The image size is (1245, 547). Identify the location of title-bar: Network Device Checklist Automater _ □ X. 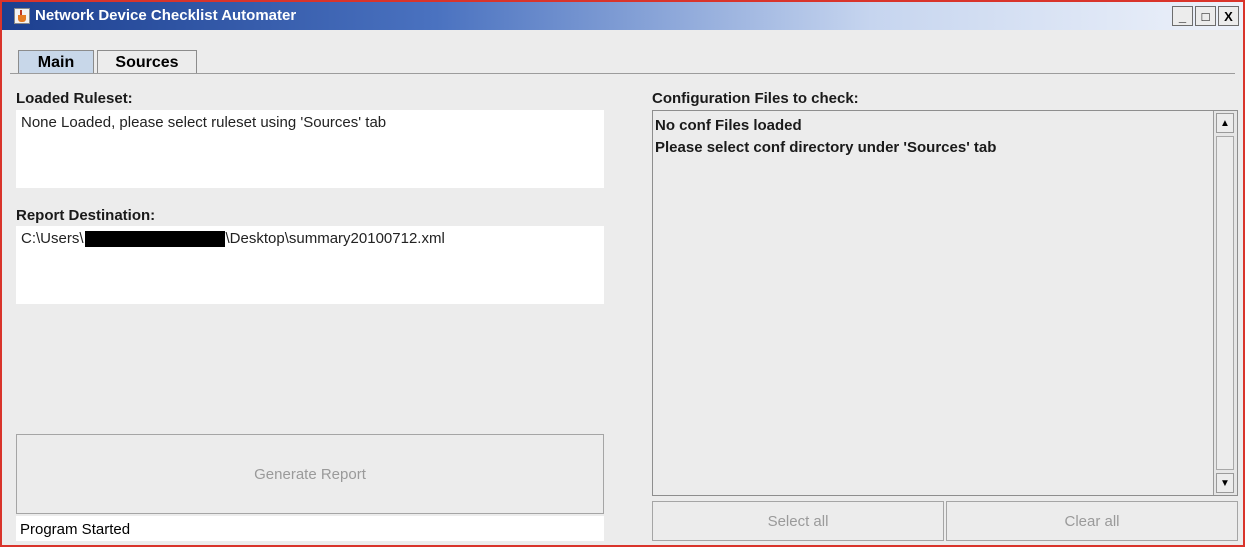
(622, 16).